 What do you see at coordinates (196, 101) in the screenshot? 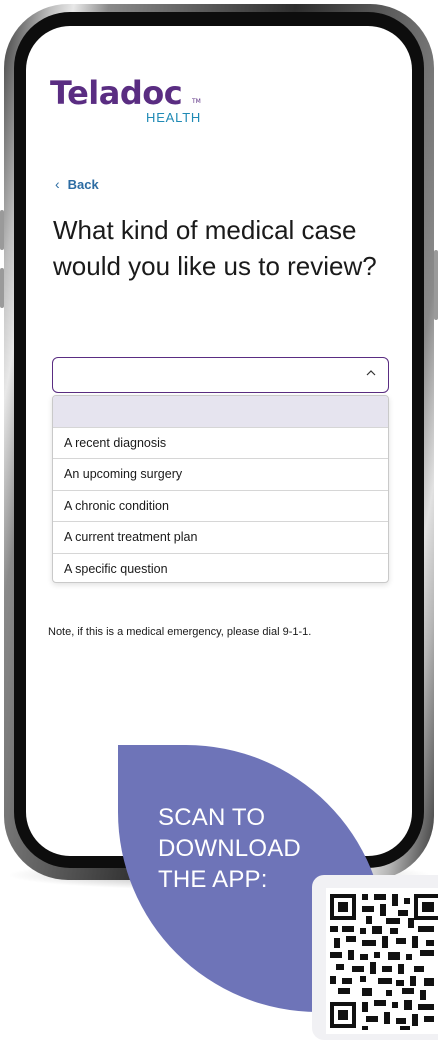
I see `logo-trademark: TM` at bounding box center [196, 101].